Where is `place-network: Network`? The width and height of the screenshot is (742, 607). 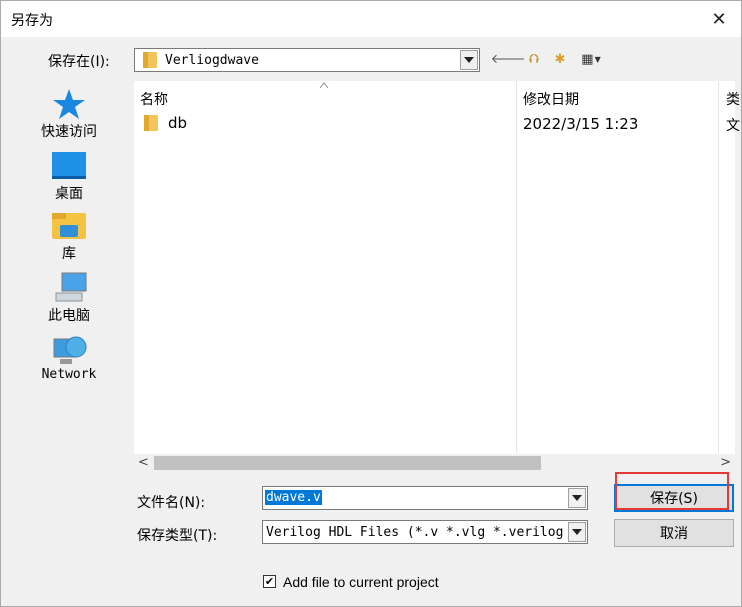 place-network: Network is located at coordinates (69, 357).